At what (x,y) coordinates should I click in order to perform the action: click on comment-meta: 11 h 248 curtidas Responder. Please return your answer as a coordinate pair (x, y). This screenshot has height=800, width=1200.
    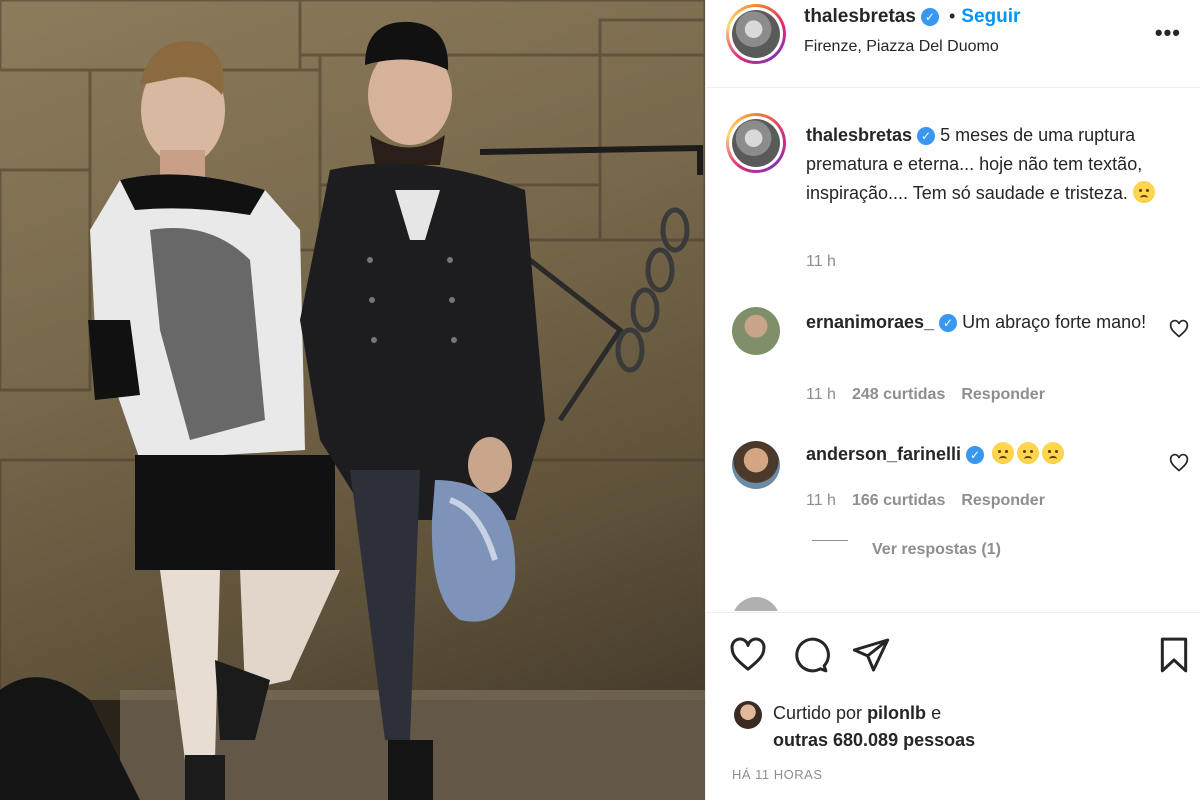
    Looking at the image, I should click on (933, 395).